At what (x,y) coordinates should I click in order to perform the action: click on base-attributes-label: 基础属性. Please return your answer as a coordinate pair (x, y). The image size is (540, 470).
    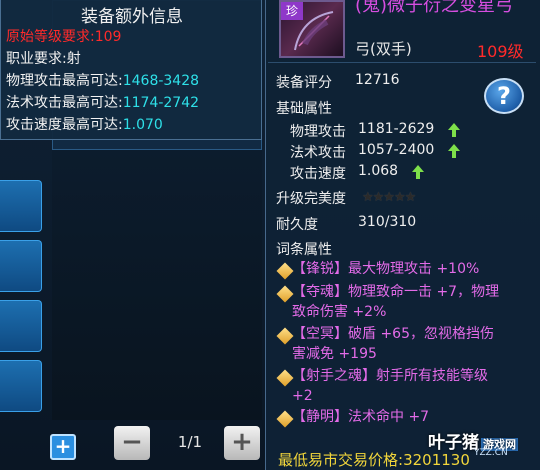
    Looking at the image, I should click on (304, 109).